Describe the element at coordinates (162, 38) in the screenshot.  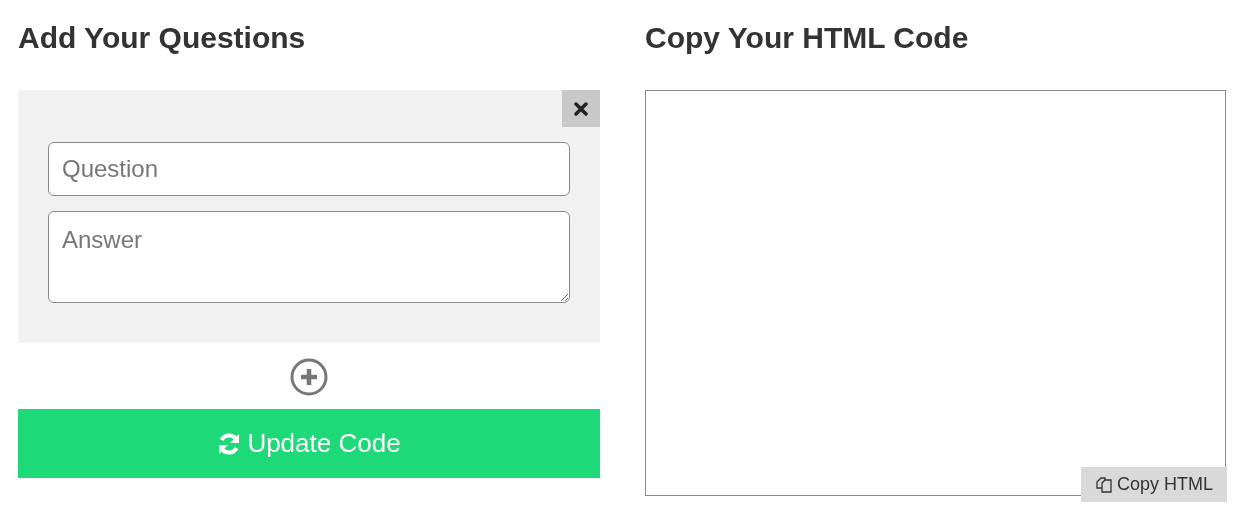
I see `section-heading: Add Your Questions` at that location.